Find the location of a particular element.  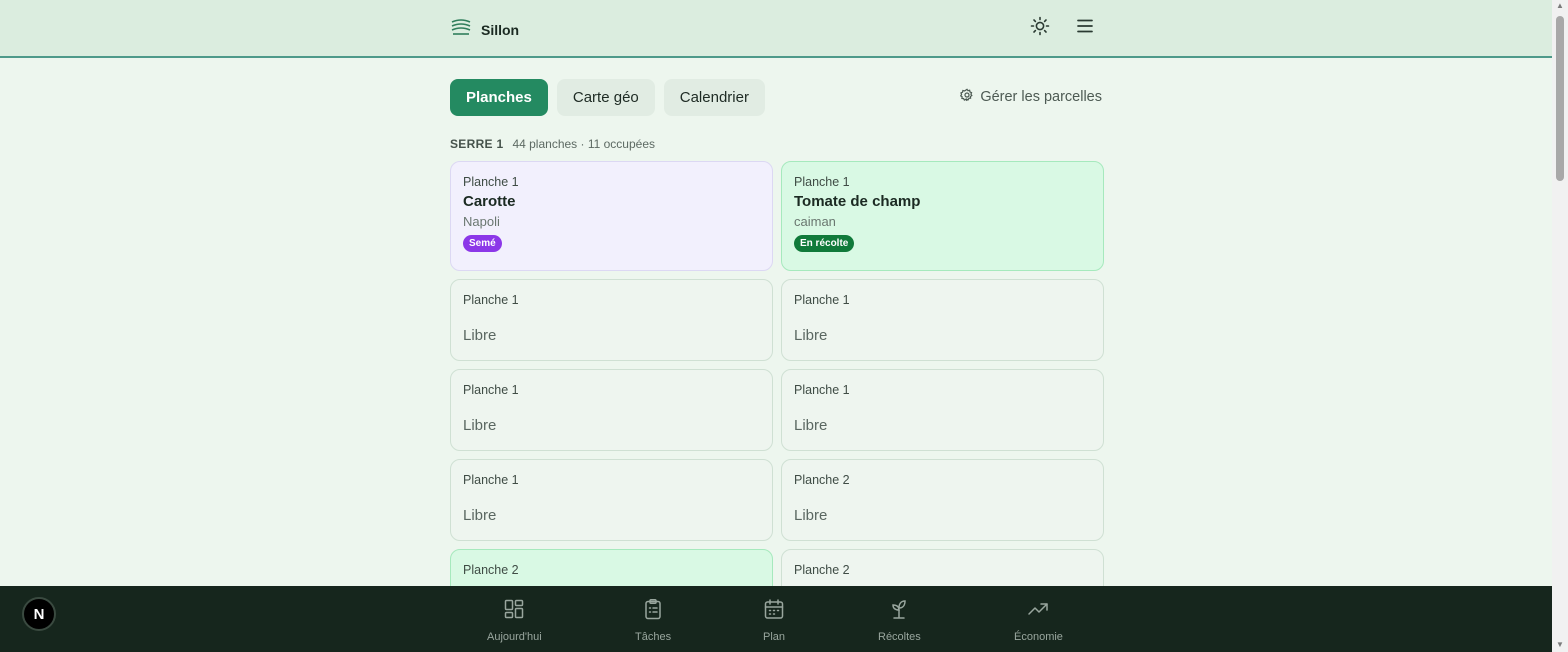

field-rows-logo-icon is located at coordinates (461, 29).